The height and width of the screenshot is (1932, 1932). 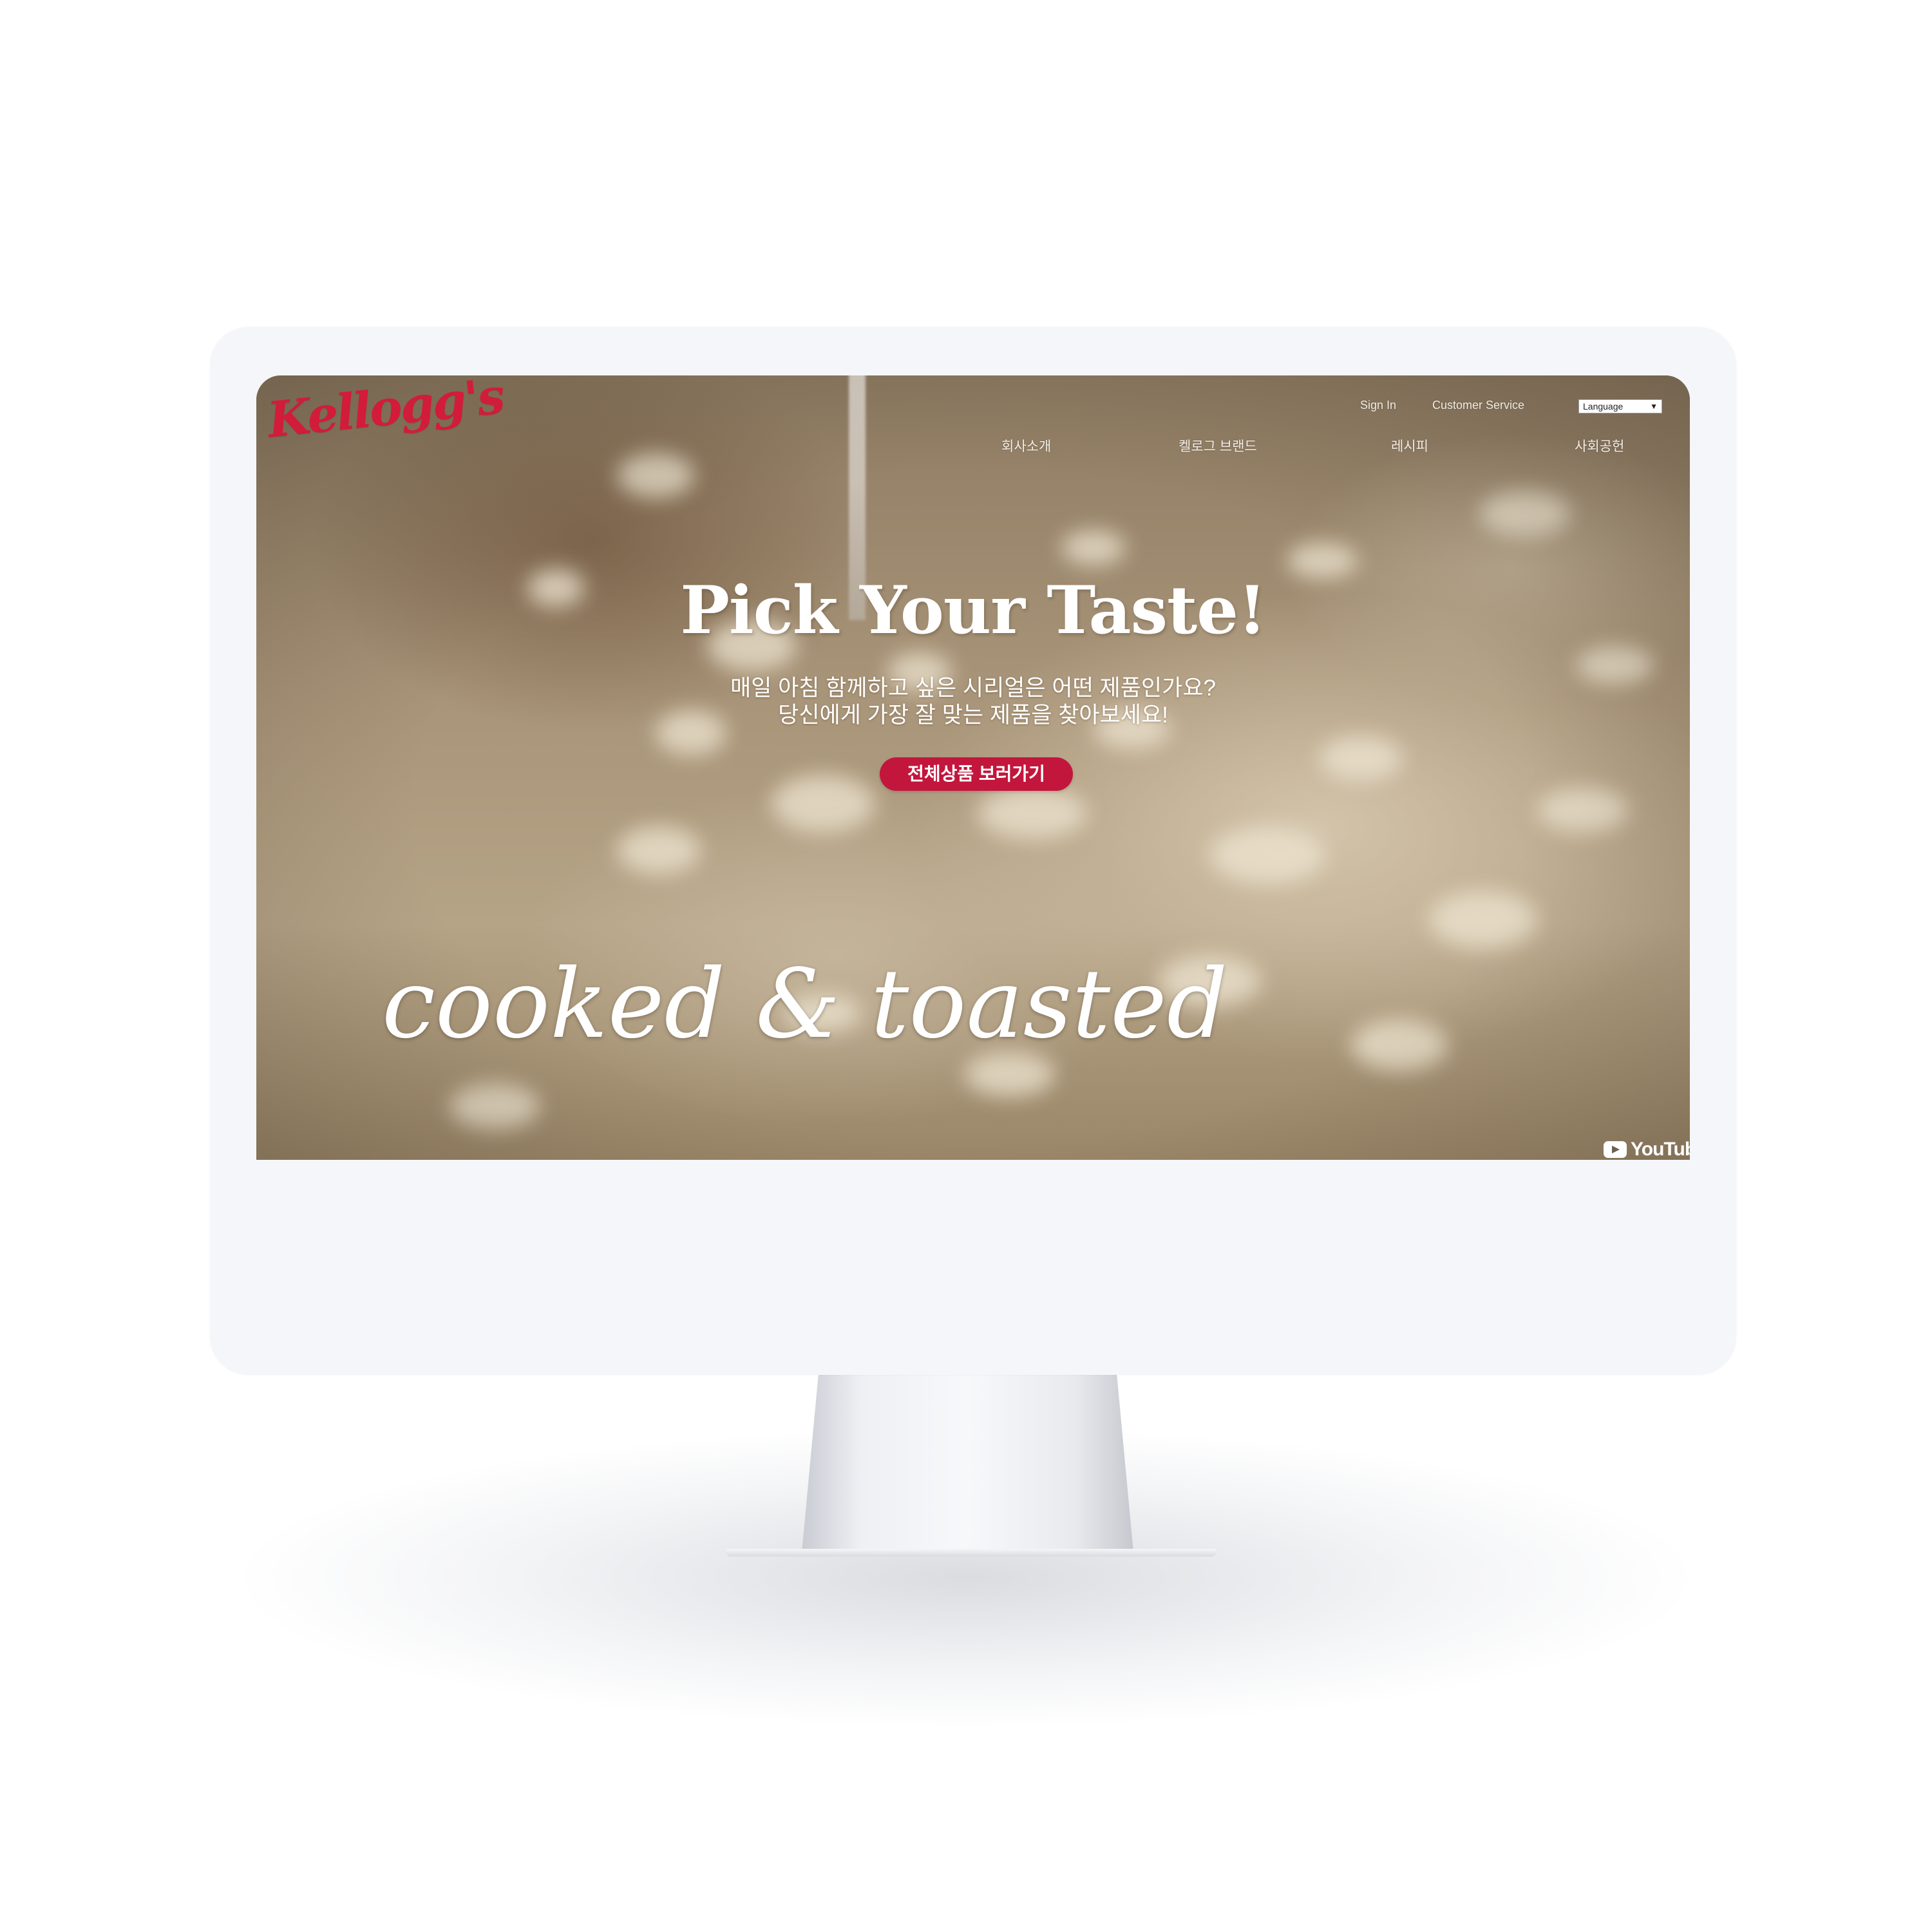 I want to click on hero-title: Pick Your Taste!, so click(x=974, y=610).